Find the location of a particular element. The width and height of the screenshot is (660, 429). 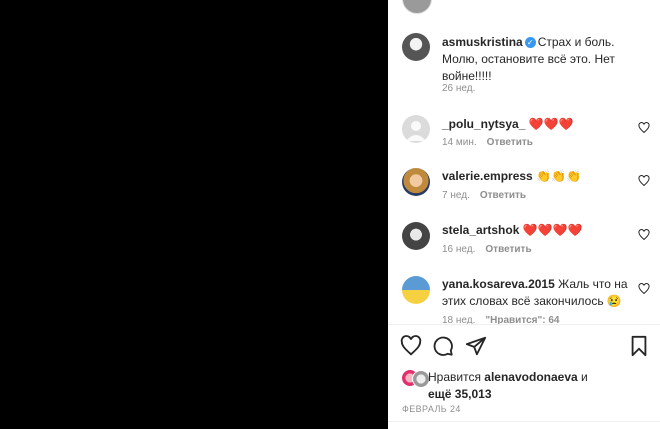

comment-username: valerie.empress is located at coordinates (487, 176).